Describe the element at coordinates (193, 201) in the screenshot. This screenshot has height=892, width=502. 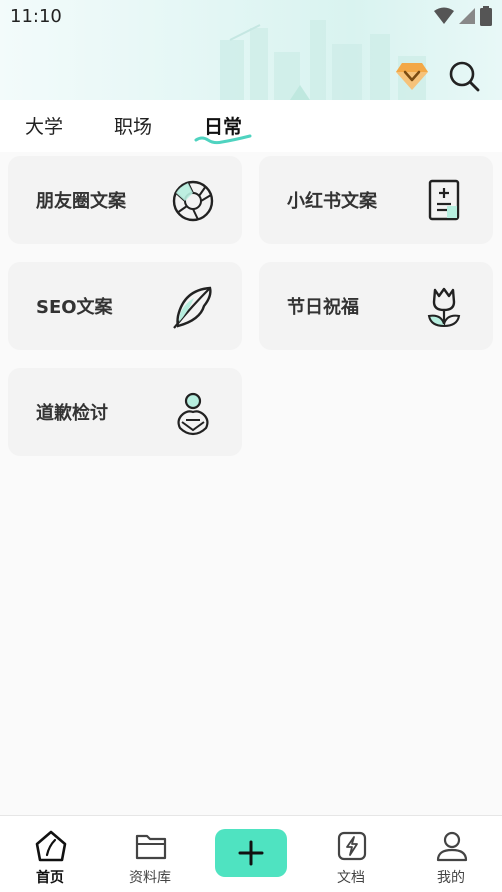
I see `camera-aperture-icon` at that location.